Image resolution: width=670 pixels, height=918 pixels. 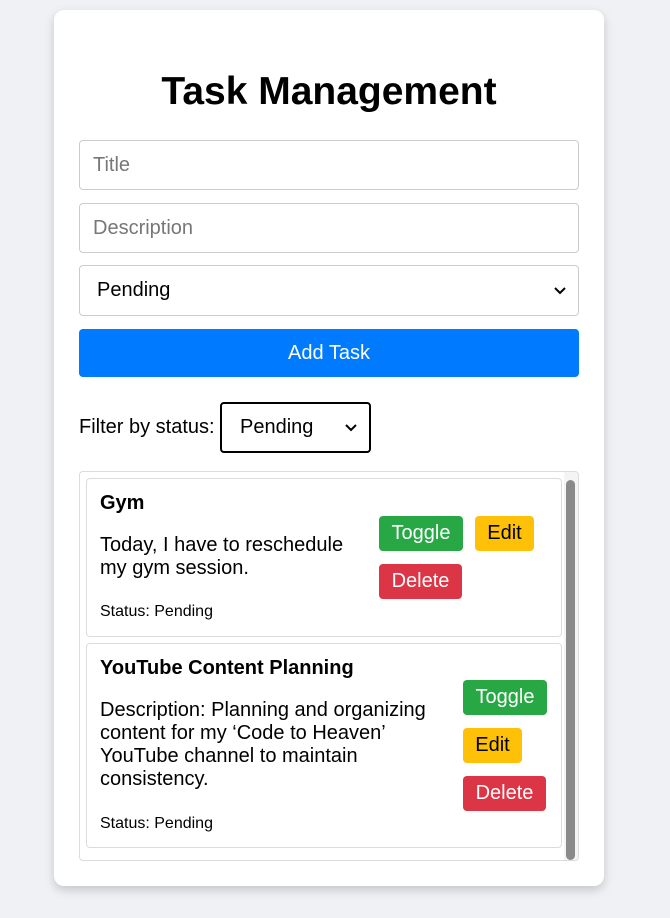 I want to click on task-title: YouTube Content Planning, so click(x=227, y=668).